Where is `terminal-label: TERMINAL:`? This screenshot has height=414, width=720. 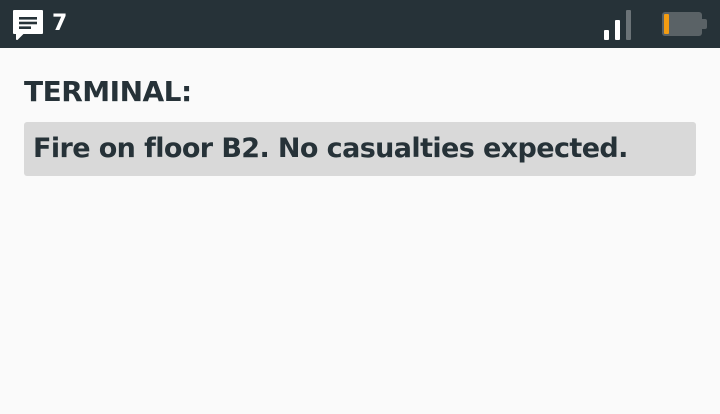 terminal-label: TERMINAL: is located at coordinates (108, 91).